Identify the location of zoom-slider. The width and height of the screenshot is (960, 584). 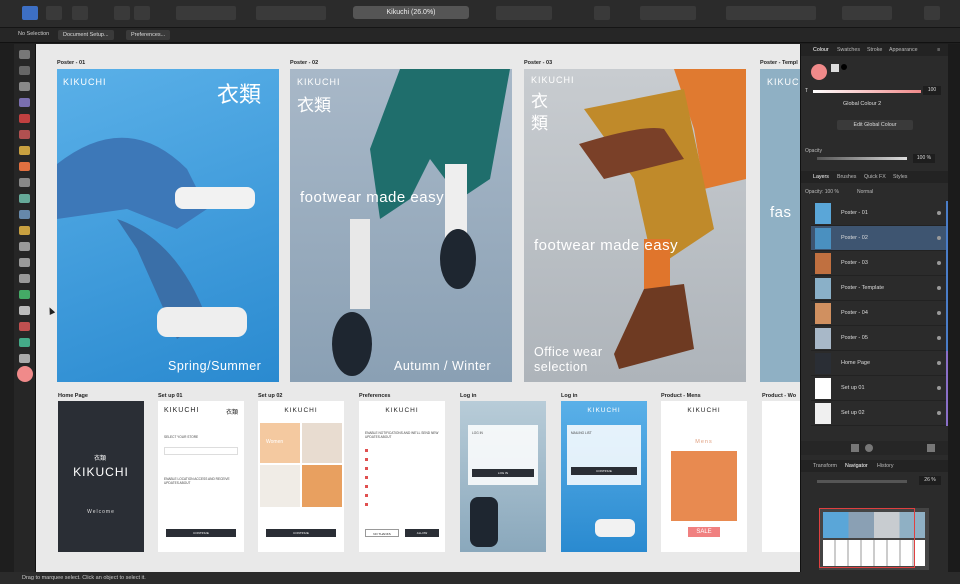
(862, 481).